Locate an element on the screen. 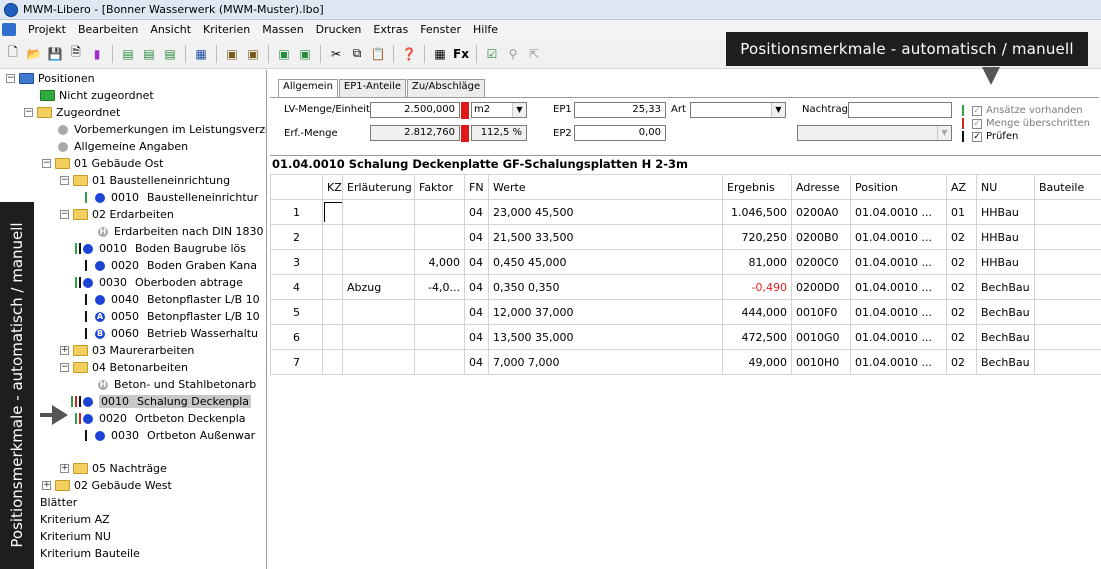 This screenshot has width=1101, height=569. tree-node-zugeordnet: − Zugeordnet is located at coordinates (72, 112).